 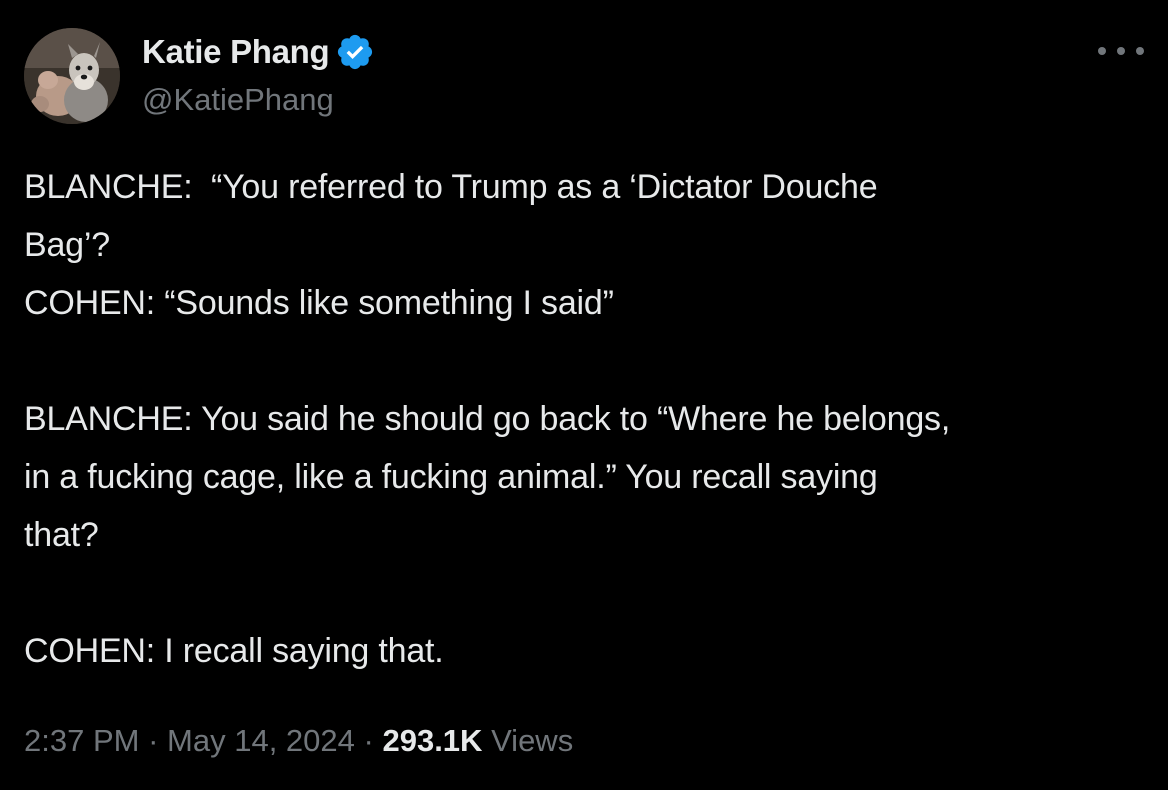 I want to click on tweet-text-line: that?, so click(x=61, y=535).